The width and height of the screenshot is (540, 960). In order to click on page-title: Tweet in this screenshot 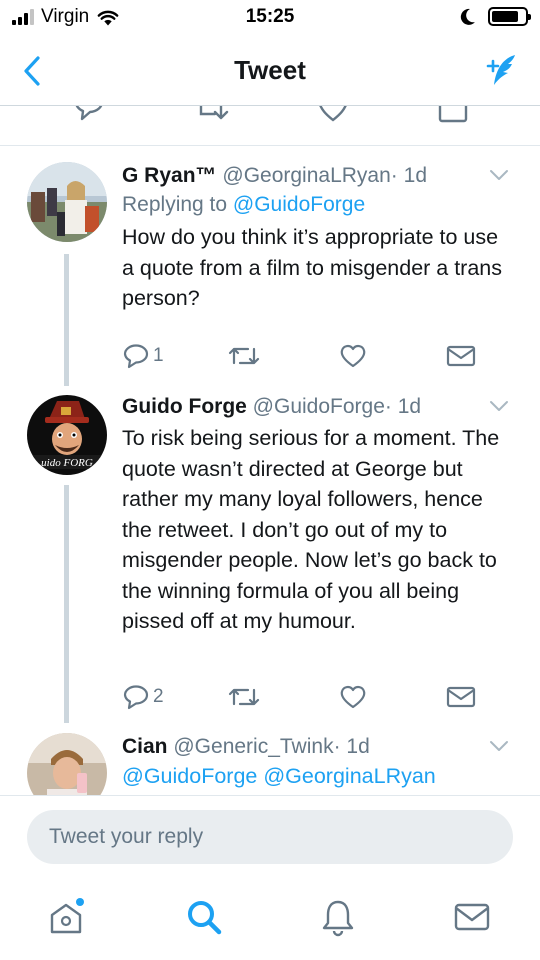, I will do `click(270, 70)`.